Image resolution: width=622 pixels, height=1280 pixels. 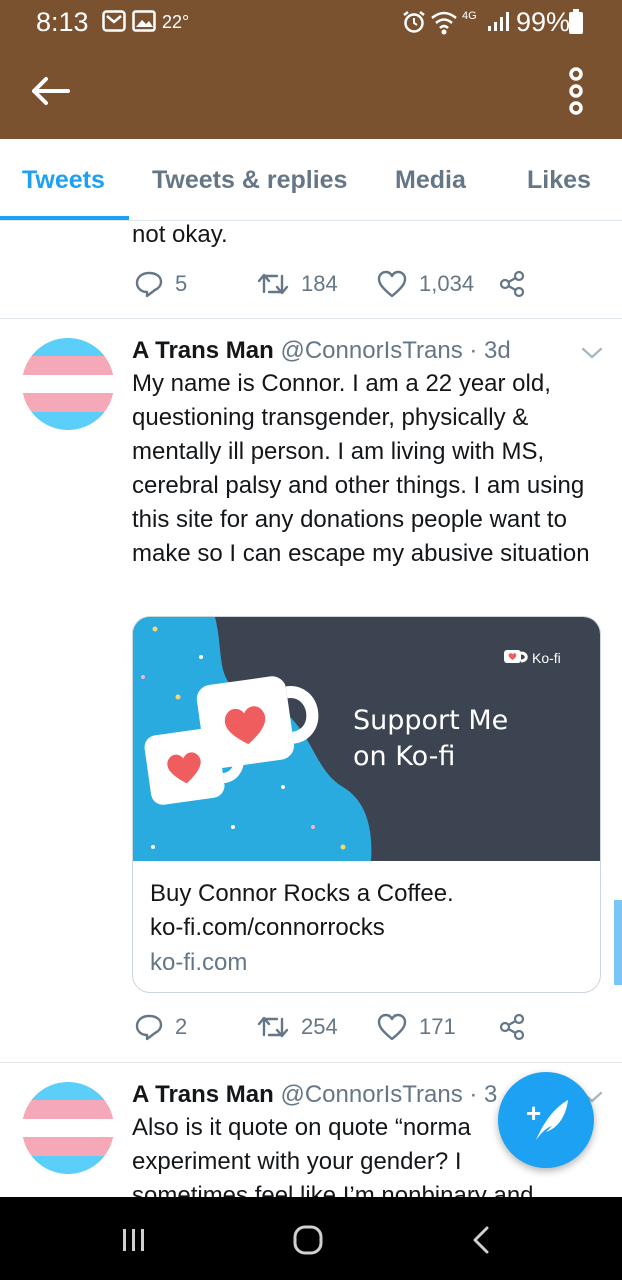 I want to click on kofi-headline-line1: Support Me, so click(x=430, y=720).